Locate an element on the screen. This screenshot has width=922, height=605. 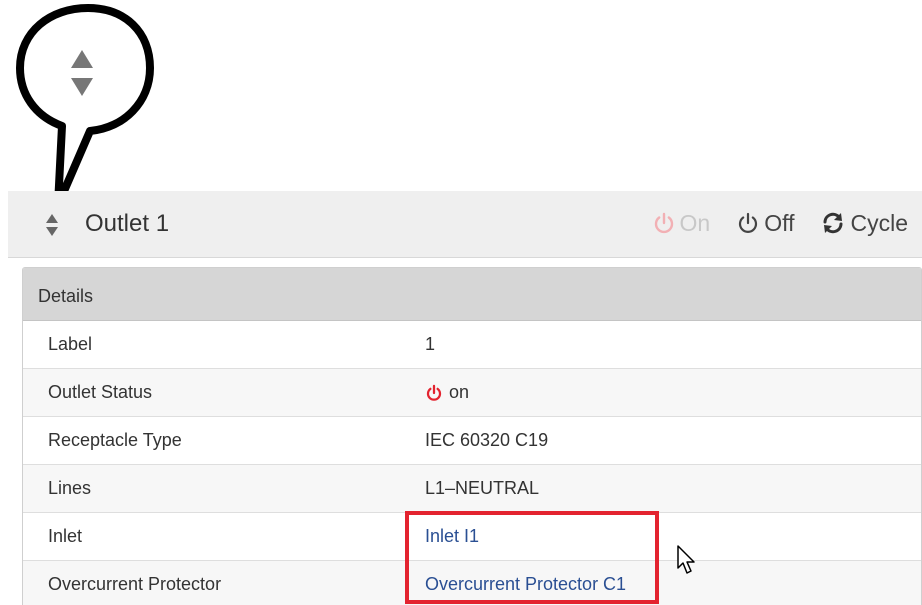
detail-row-outlet-status: Outlet Status on is located at coordinates (472, 393).